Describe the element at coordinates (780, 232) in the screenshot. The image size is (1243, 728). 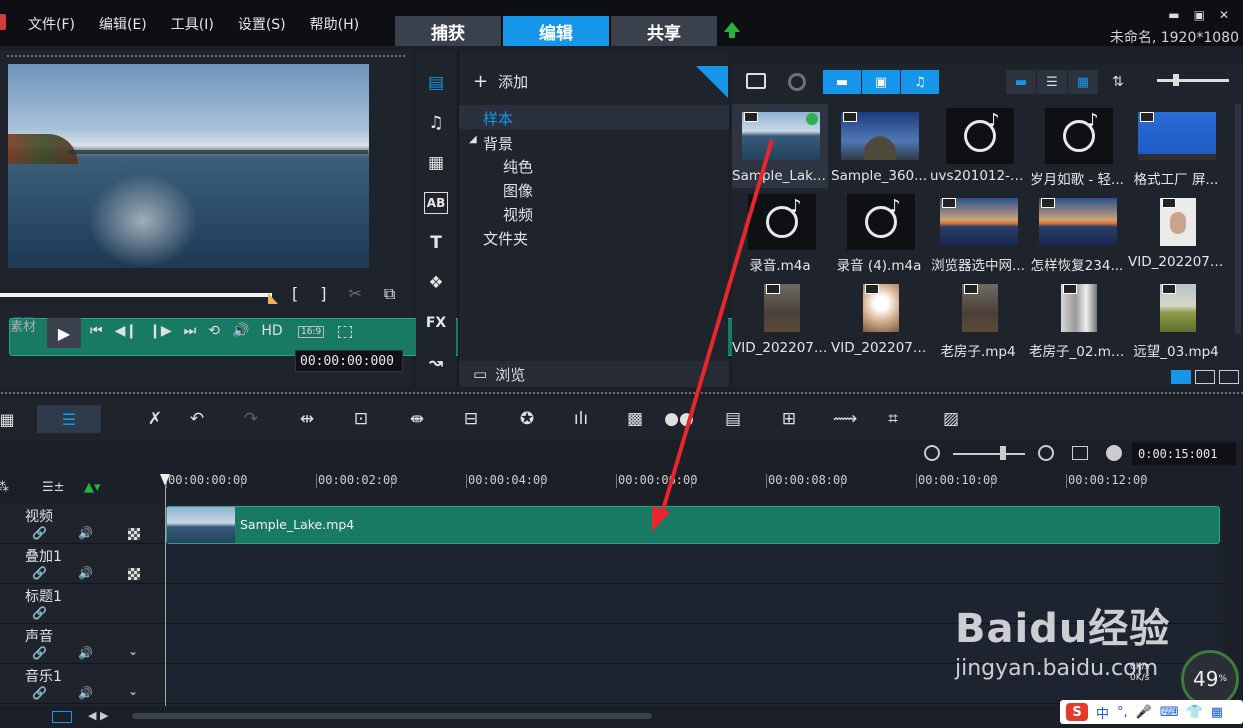
I see `media-item: 录音.m4a` at that location.